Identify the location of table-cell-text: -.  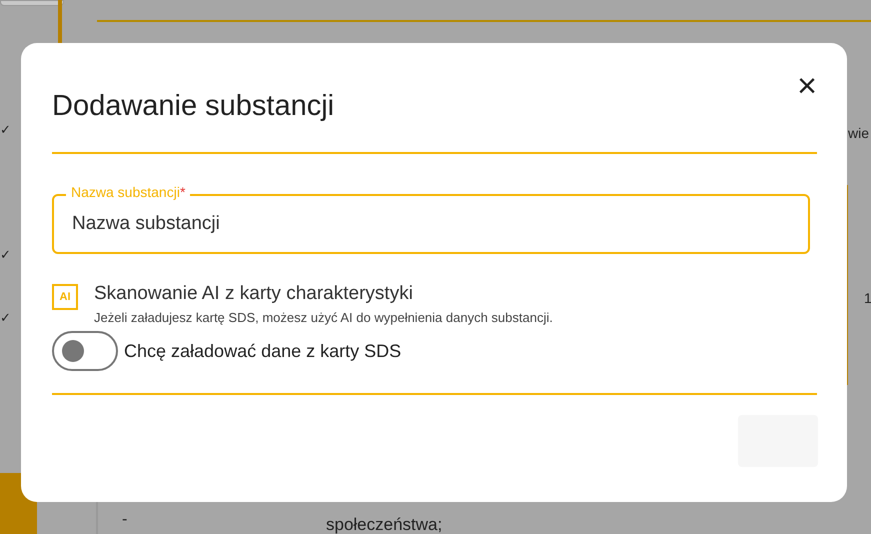
(125, 520).